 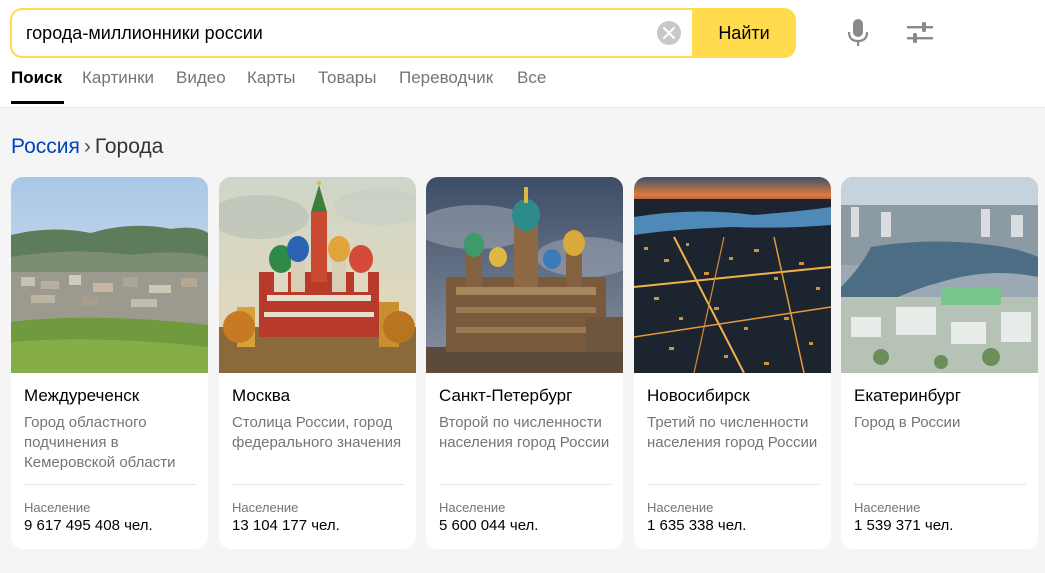 What do you see at coordinates (506, 395) in the screenshot?
I see `city-title: Санкт-Петербург` at bounding box center [506, 395].